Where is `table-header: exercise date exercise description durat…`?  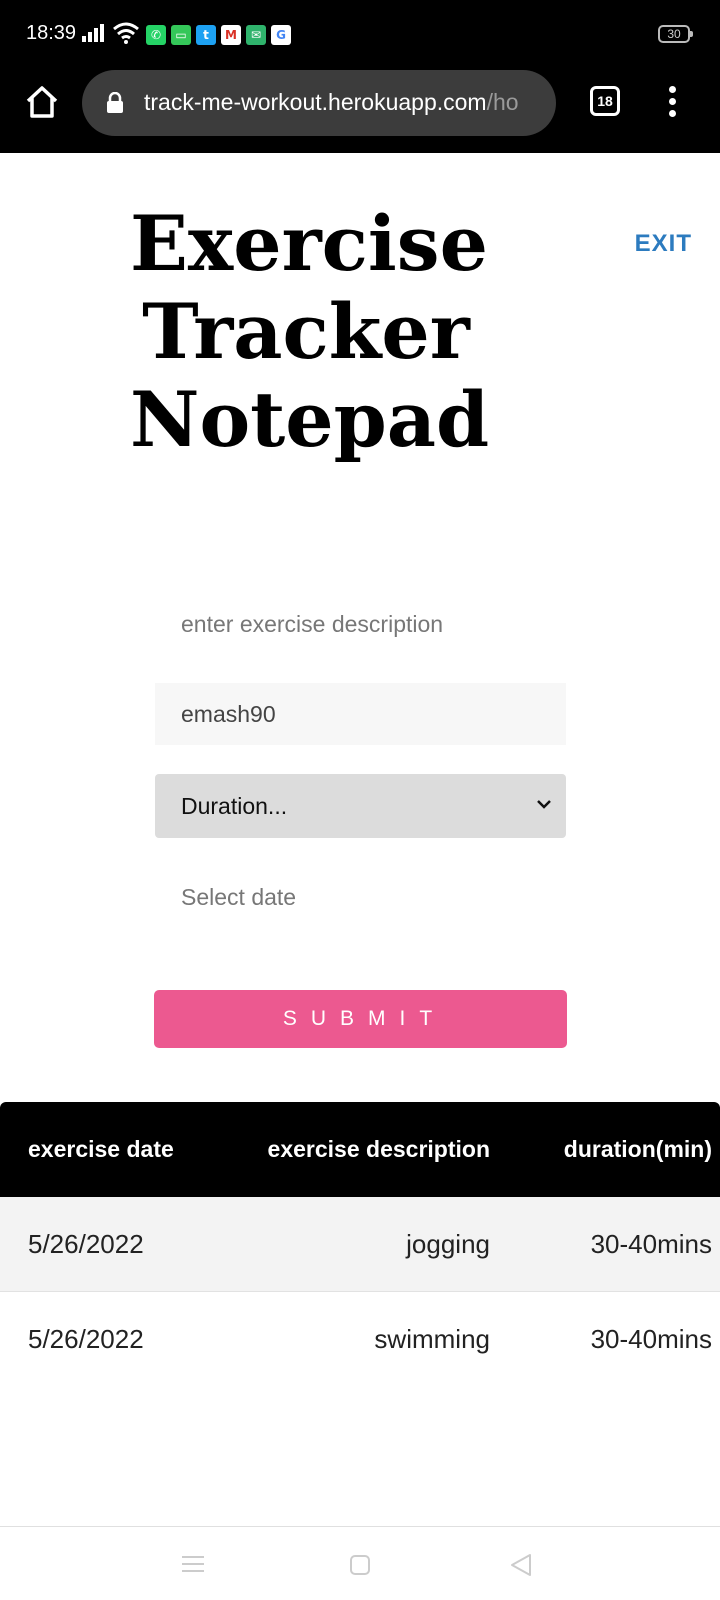 table-header: exercise date exercise description durat… is located at coordinates (360, 1149).